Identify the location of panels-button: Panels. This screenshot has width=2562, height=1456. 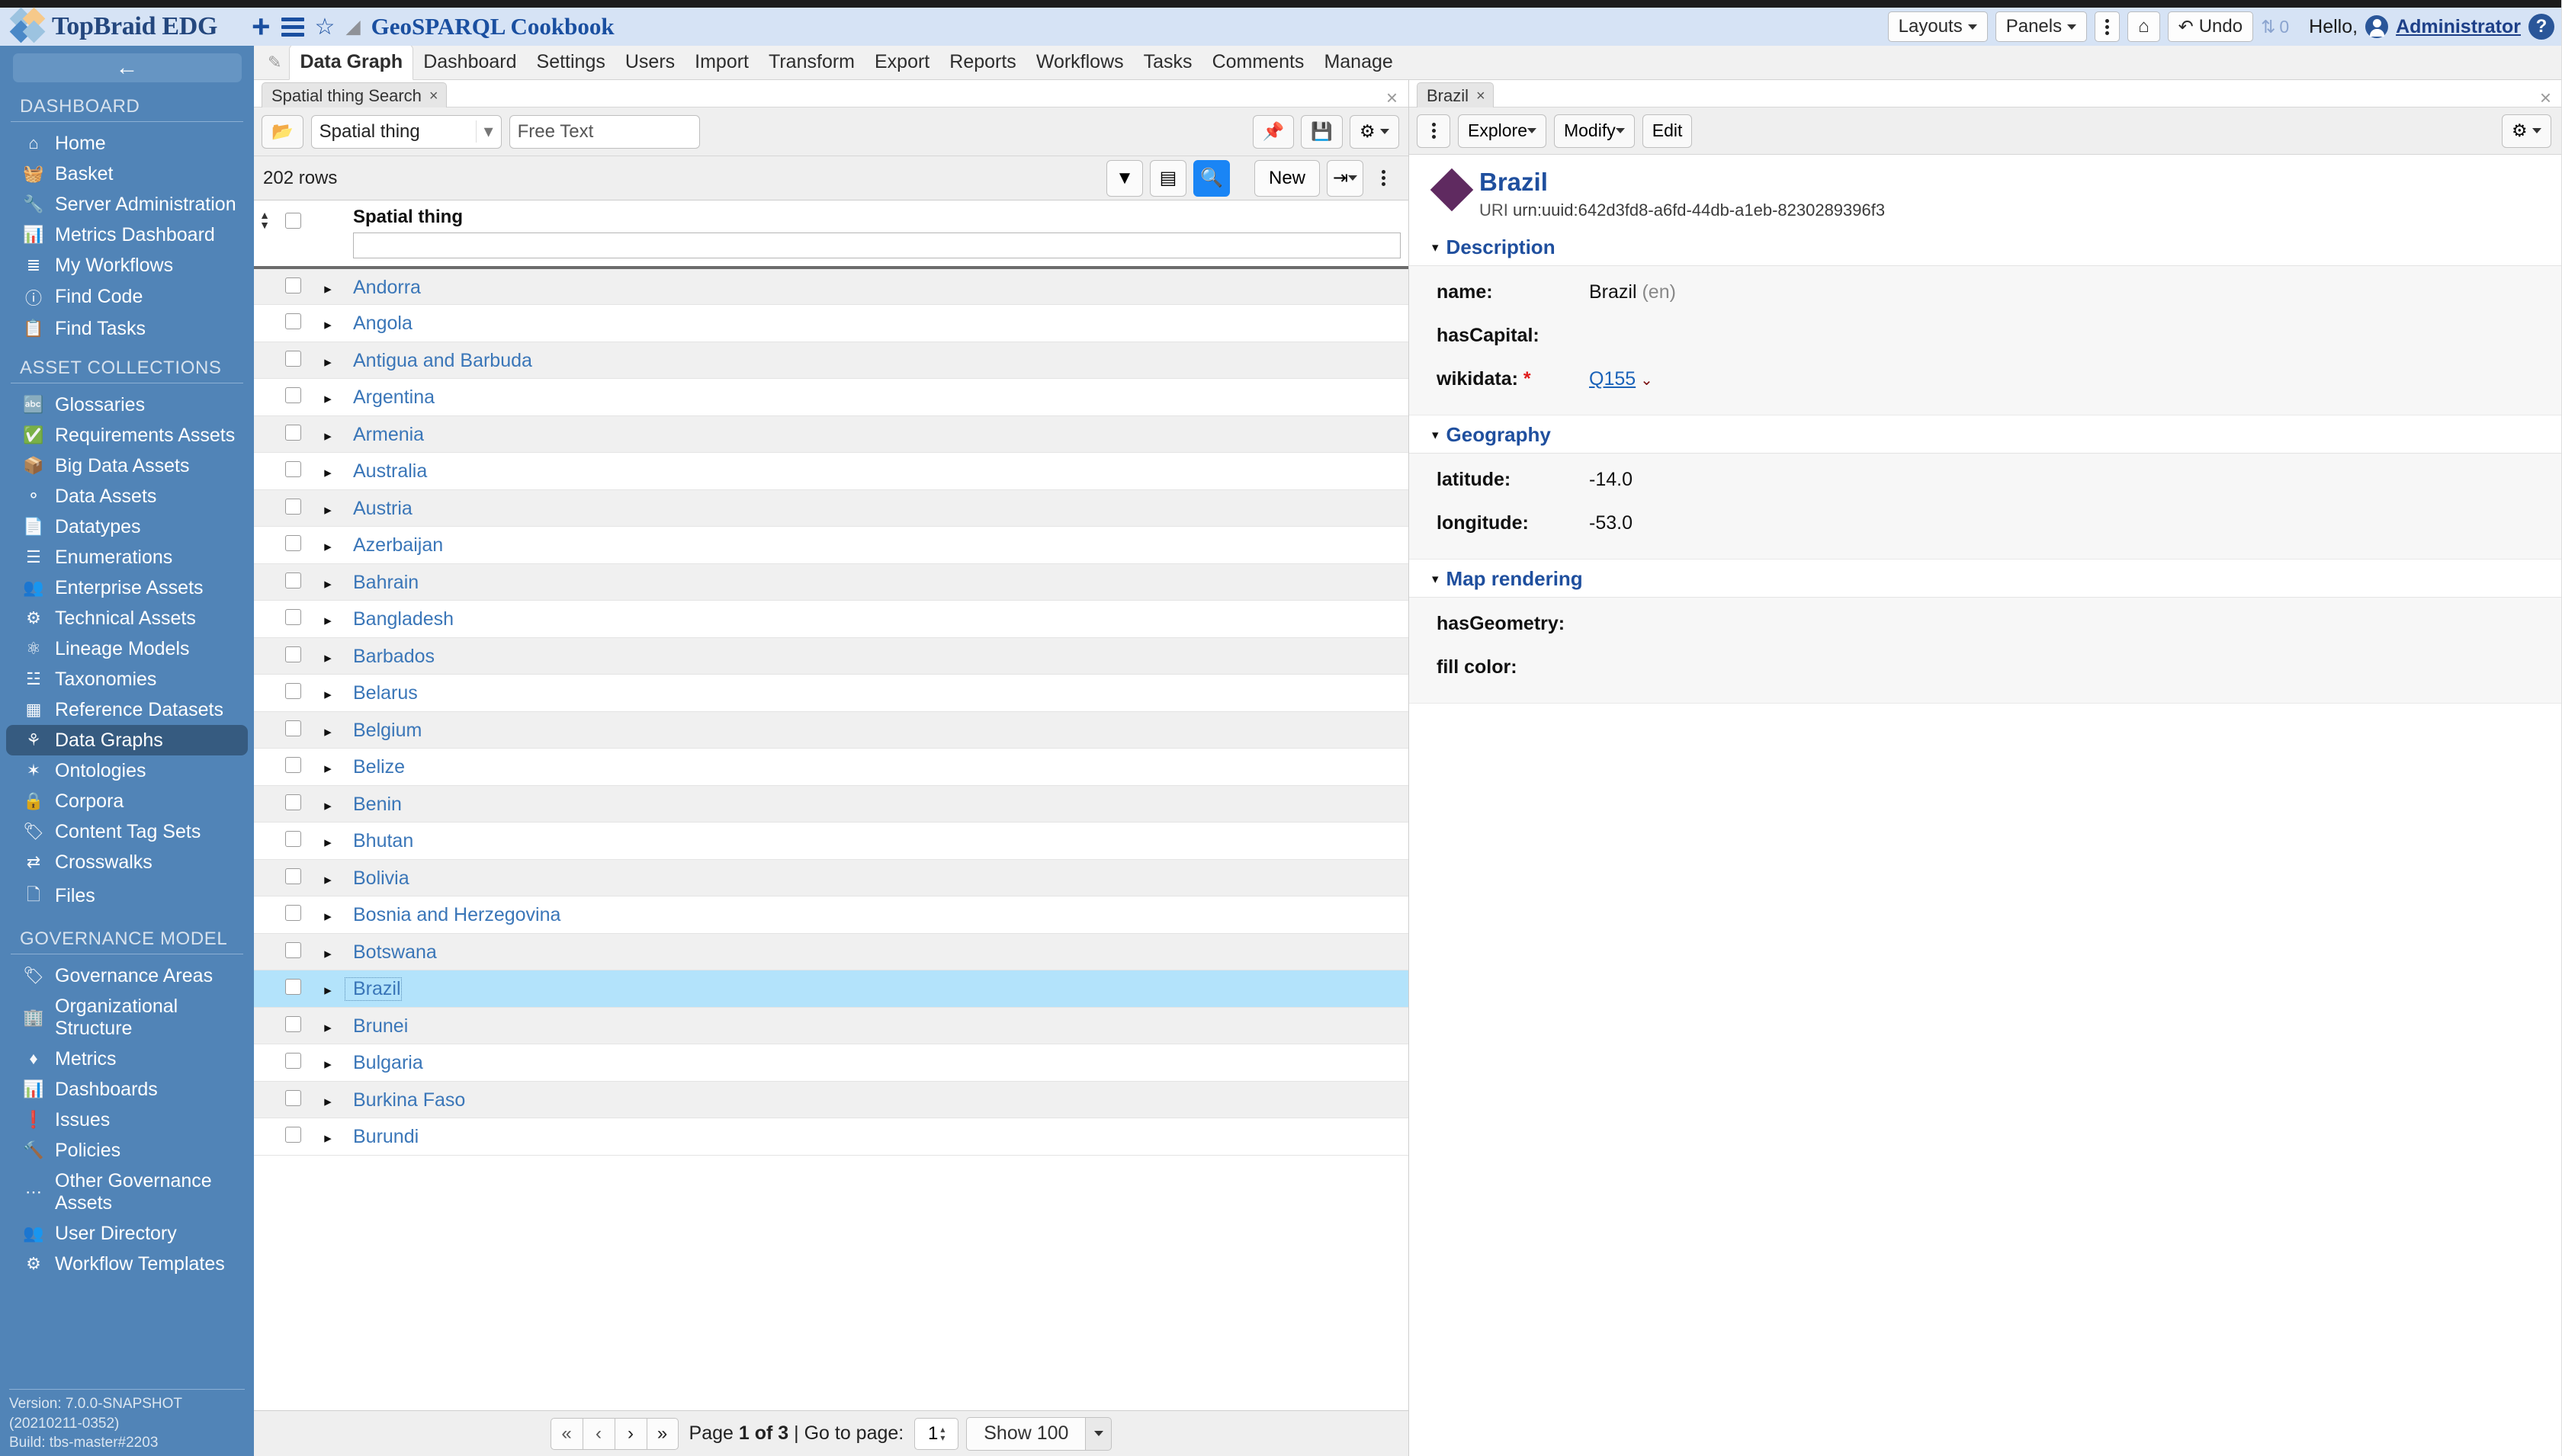
(2041, 26).